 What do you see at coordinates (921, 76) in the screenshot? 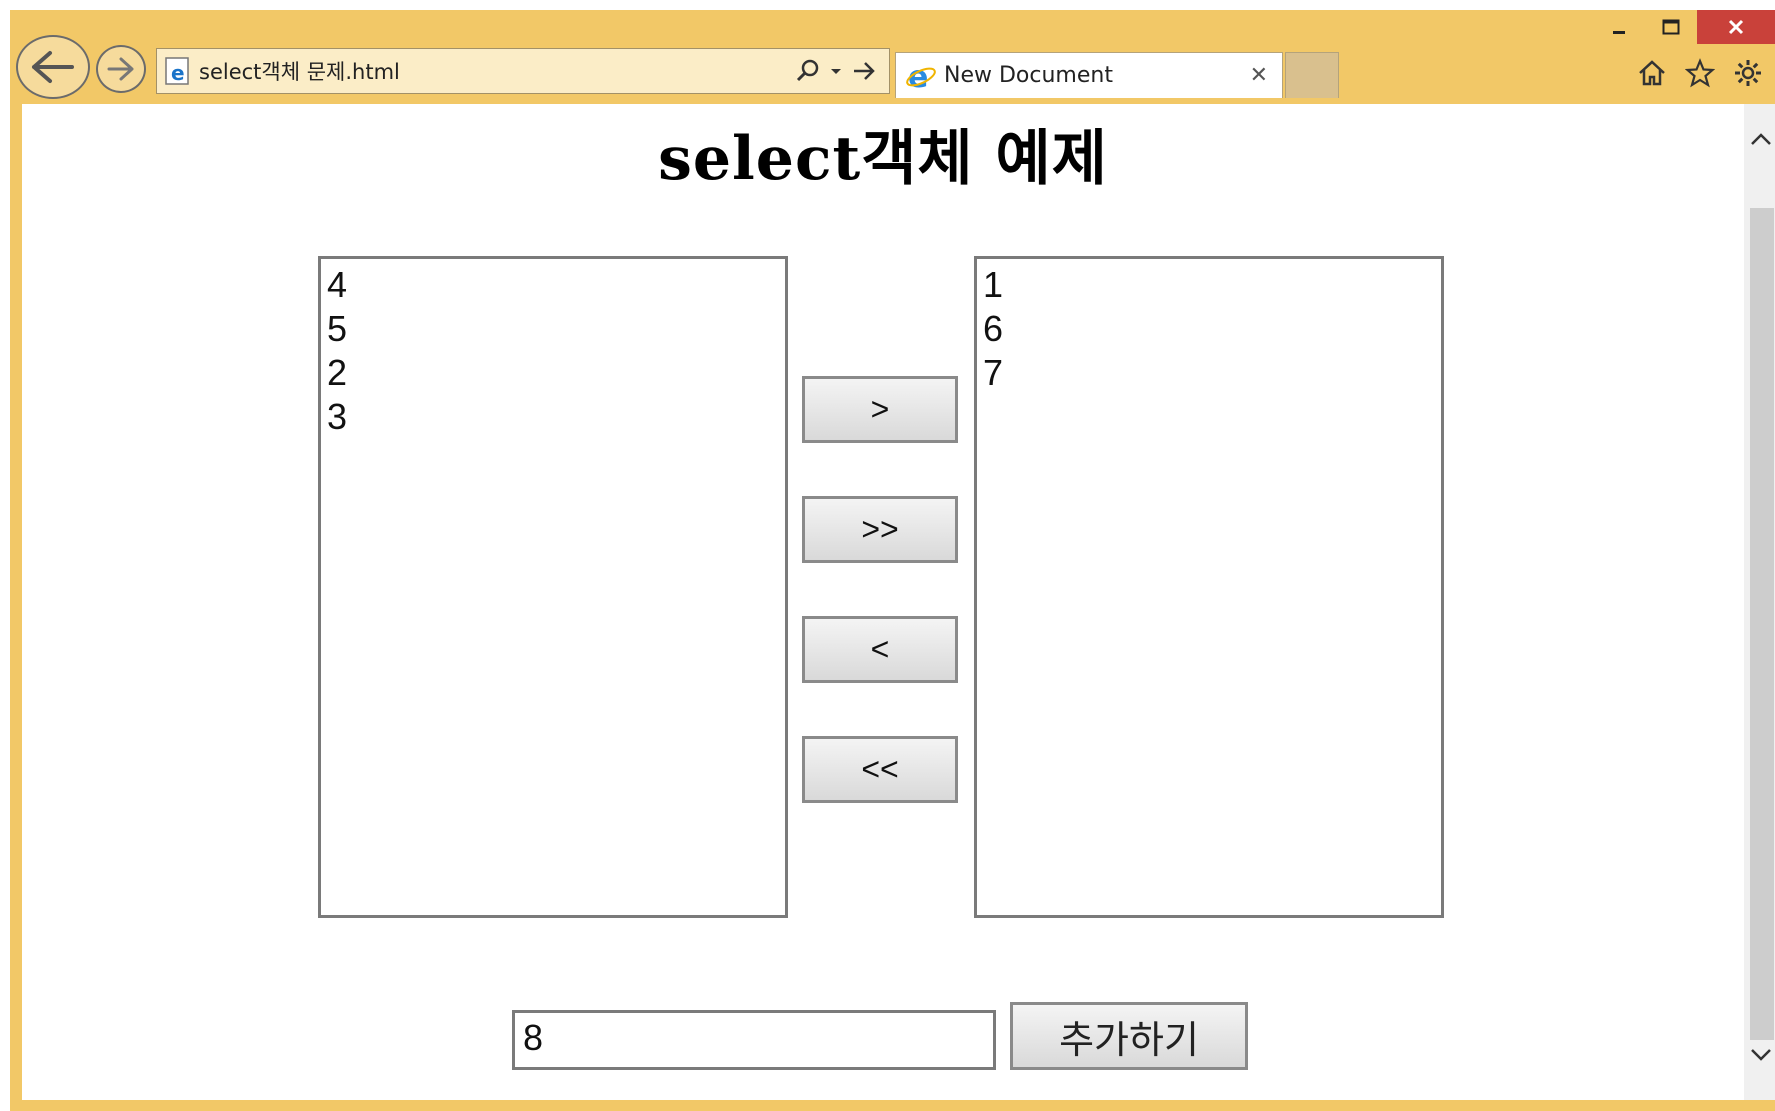
I see `ie-tab-icon: e` at bounding box center [921, 76].